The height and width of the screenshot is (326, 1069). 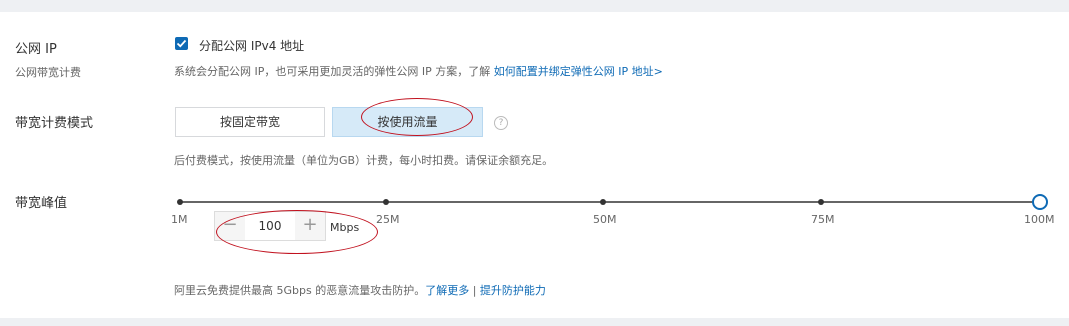 What do you see at coordinates (447, 290) in the screenshot?
I see `learn-more-link: 了解更多` at bounding box center [447, 290].